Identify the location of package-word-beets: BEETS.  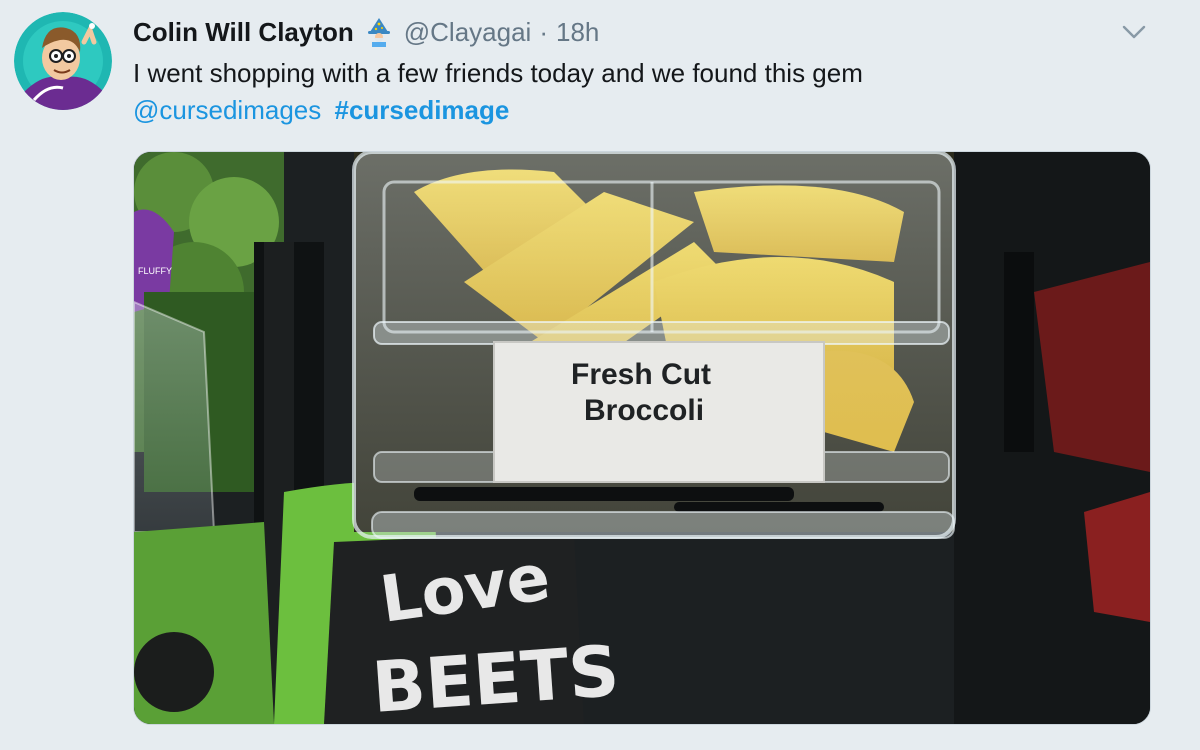
(495, 677).